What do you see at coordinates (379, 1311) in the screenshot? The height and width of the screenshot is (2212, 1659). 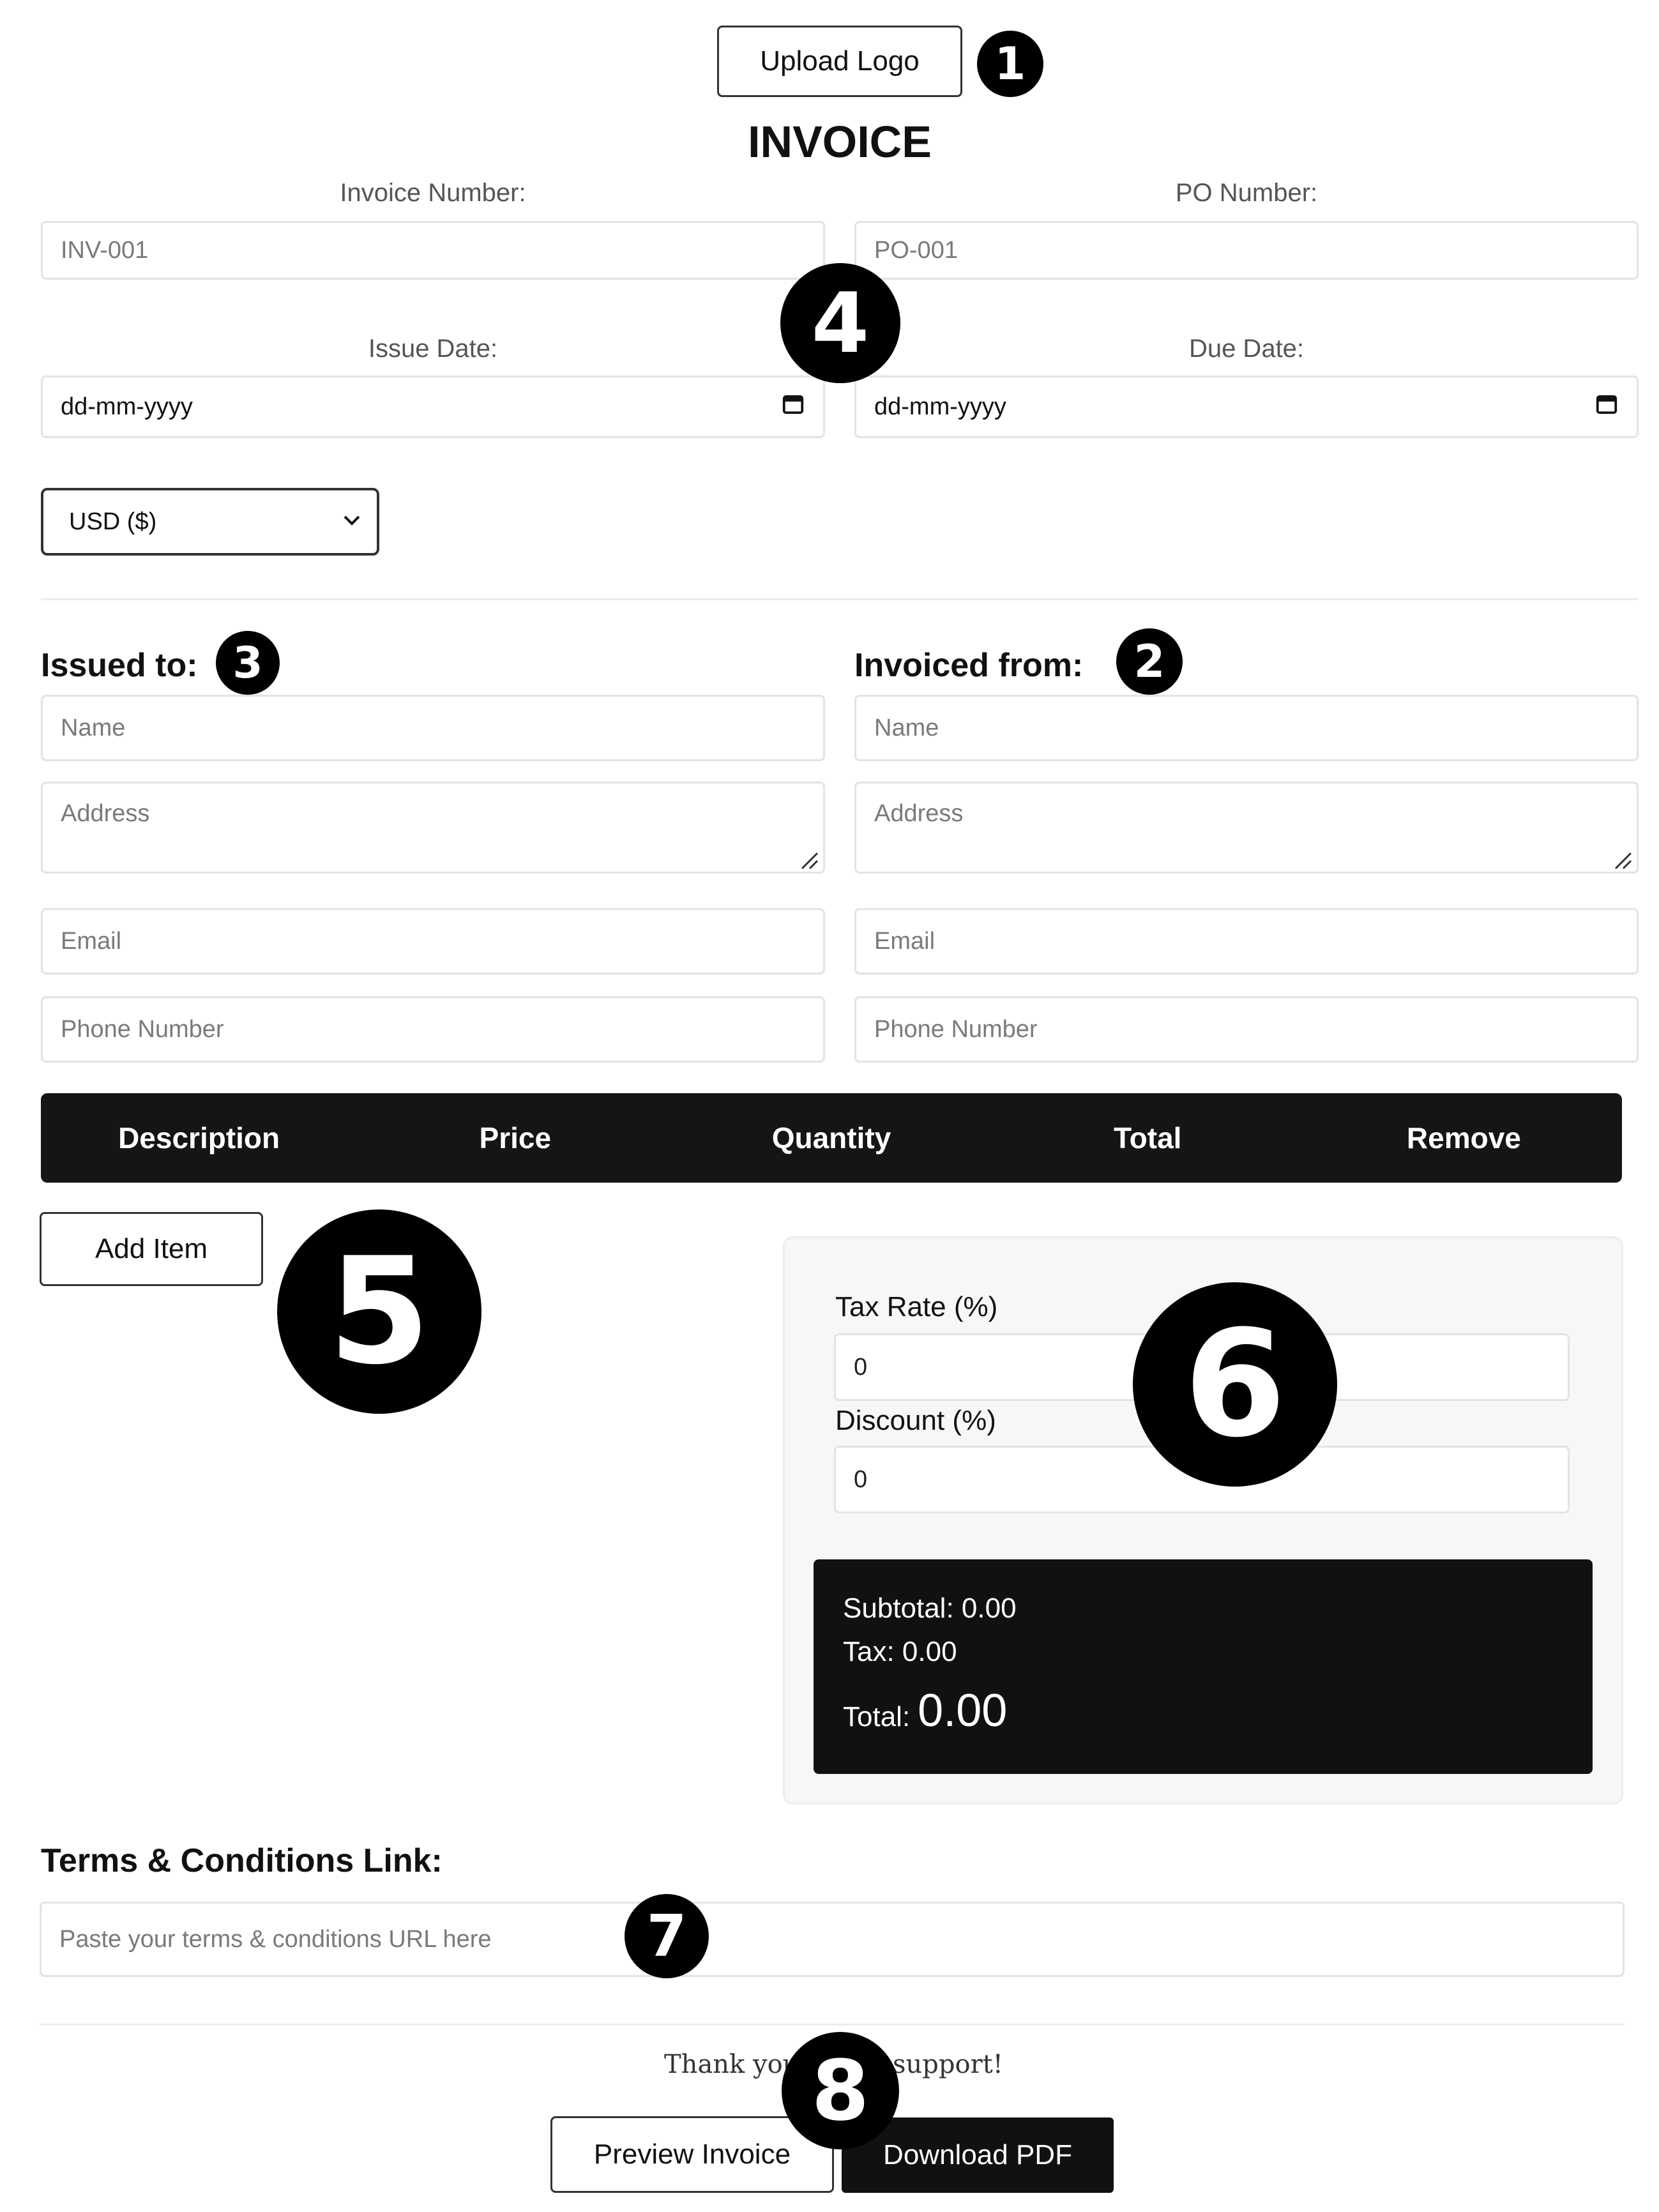 I see `annotation-marker-5: 5` at bounding box center [379, 1311].